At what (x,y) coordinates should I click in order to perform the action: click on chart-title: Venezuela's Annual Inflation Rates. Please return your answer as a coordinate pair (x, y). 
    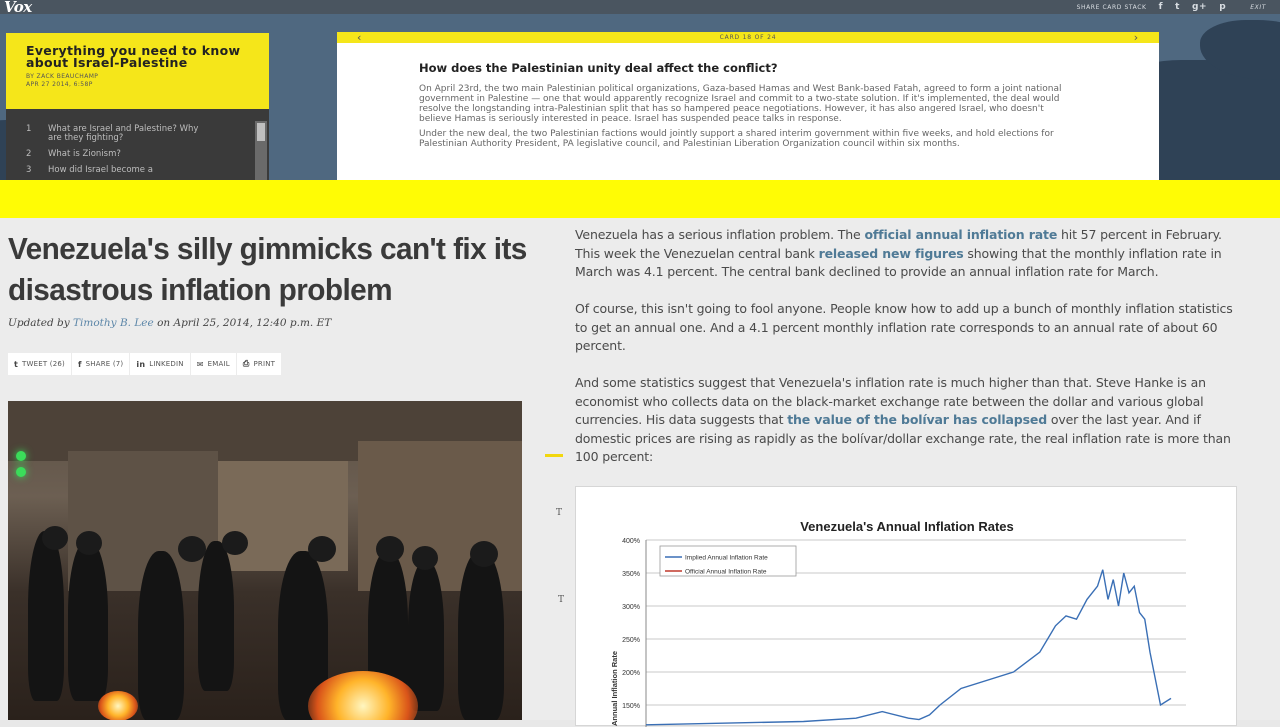
    Looking at the image, I should click on (907, 526).